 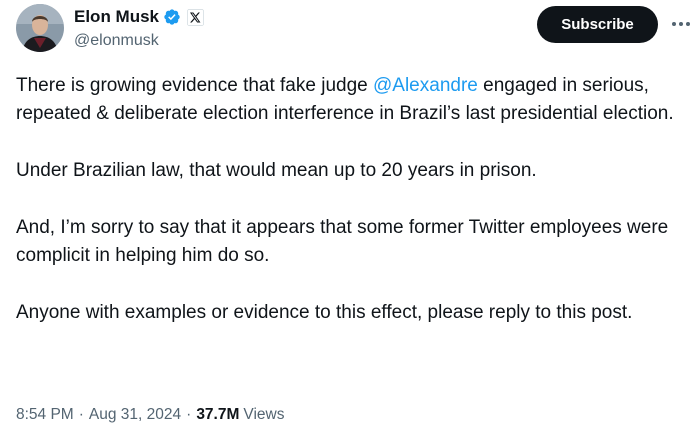 What do you see at coordinates (139, 41) in the screenshot?
I see `author-handle: @elonmusk` at bounding box center [139, 41].